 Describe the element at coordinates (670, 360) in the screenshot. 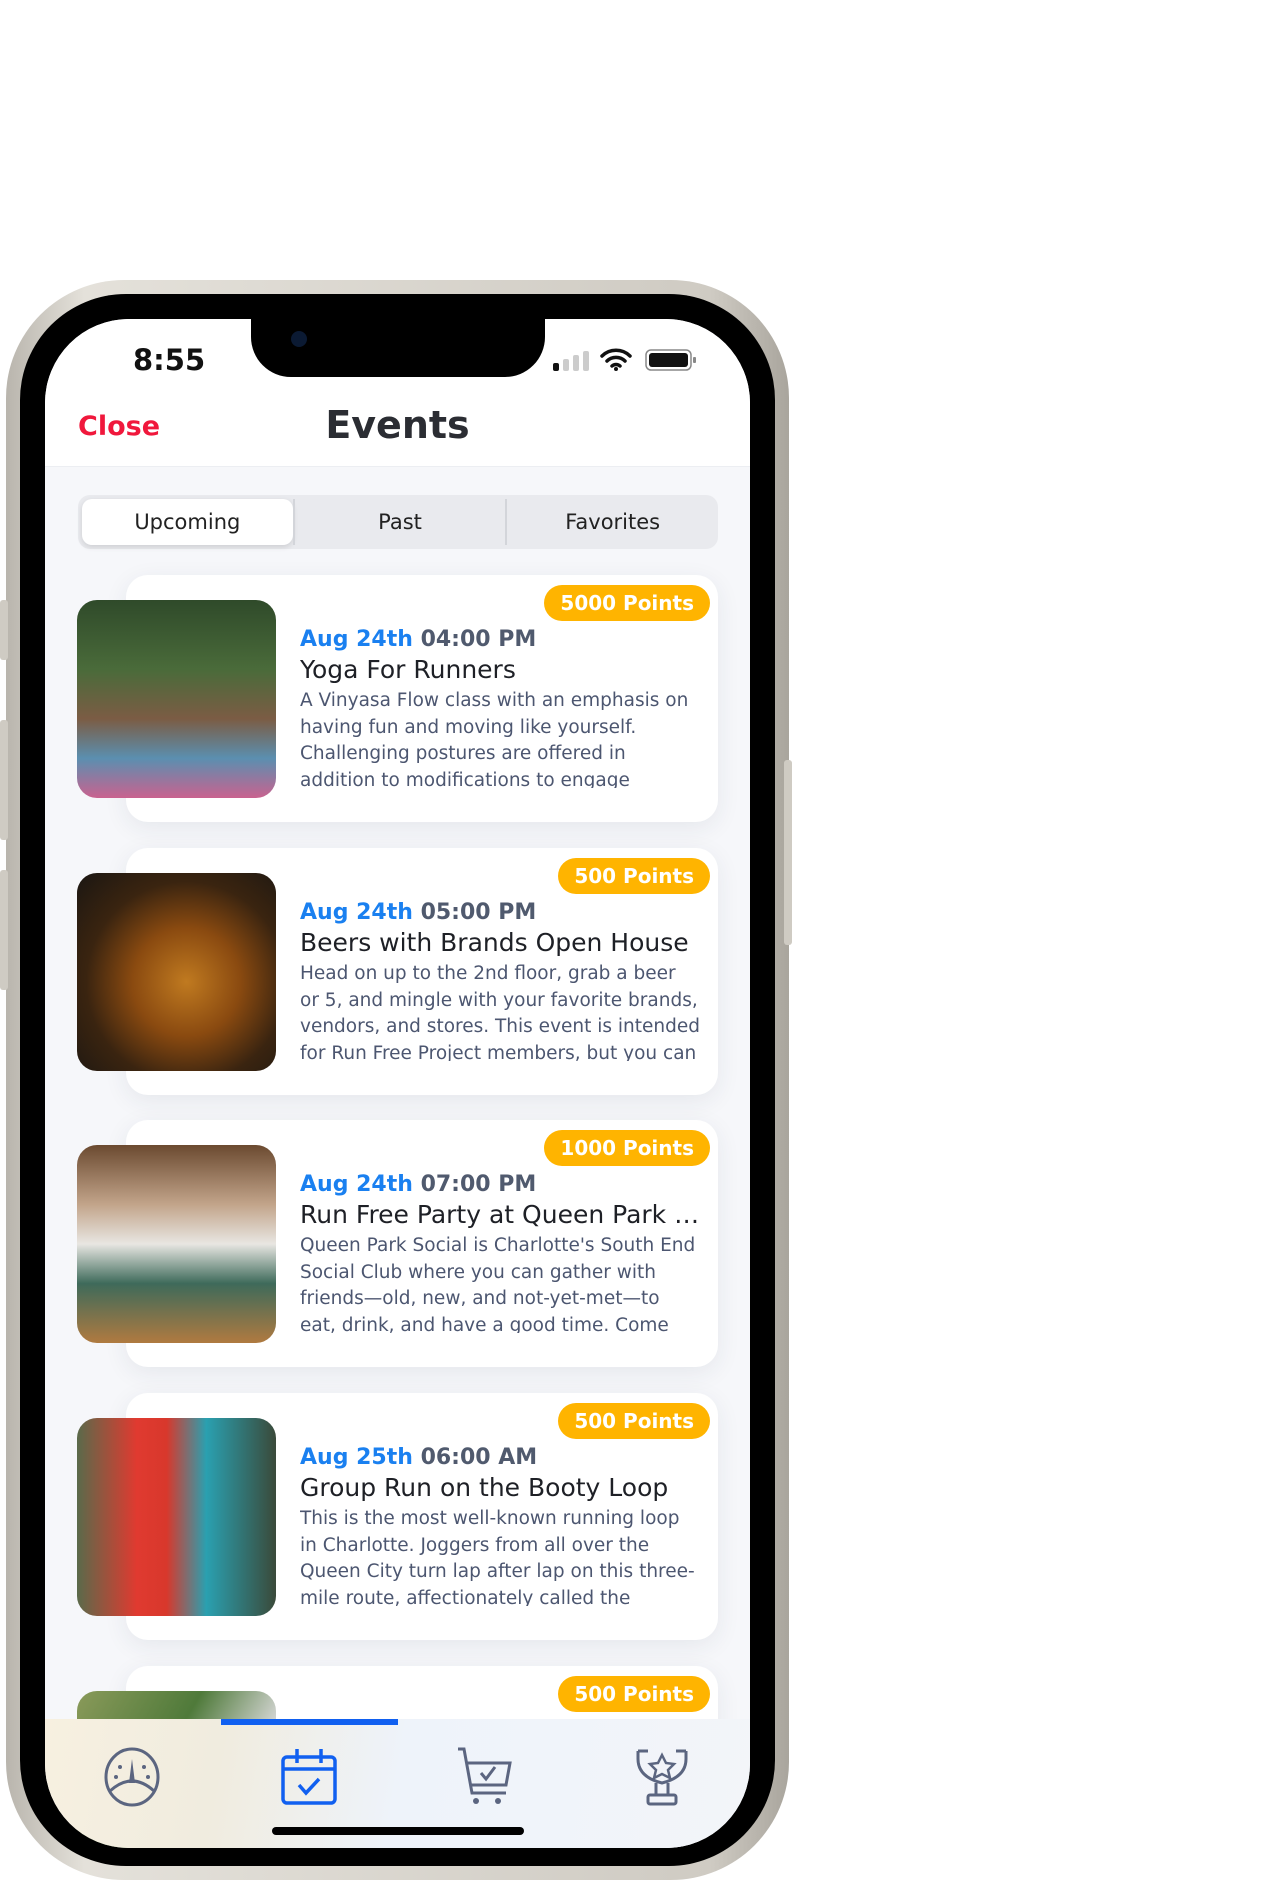

I see `battery-icon` at that location.